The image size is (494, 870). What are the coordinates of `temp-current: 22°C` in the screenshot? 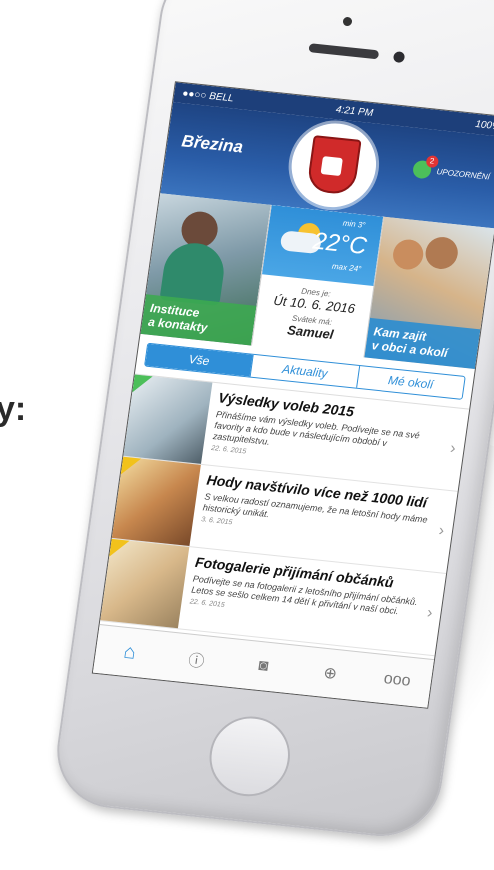 It's located at (340, 243).